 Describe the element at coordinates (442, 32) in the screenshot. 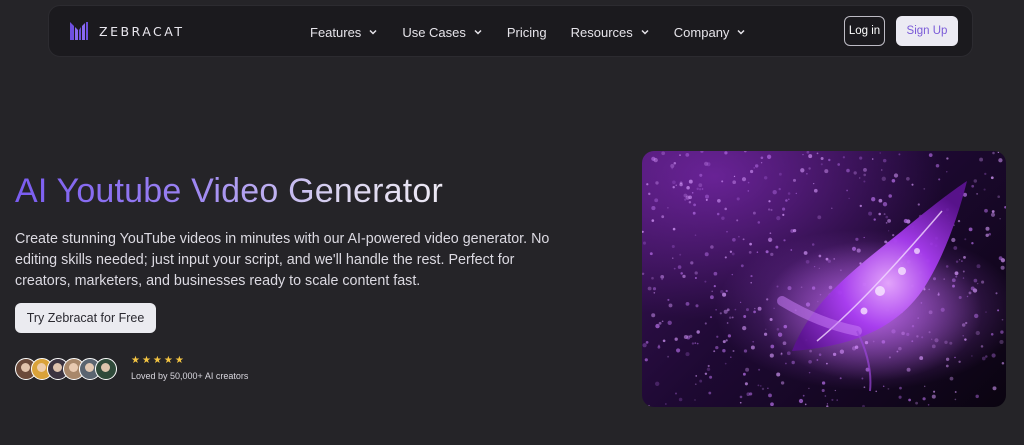

I see `nav-item-use-cases: Use Cases` at that location.